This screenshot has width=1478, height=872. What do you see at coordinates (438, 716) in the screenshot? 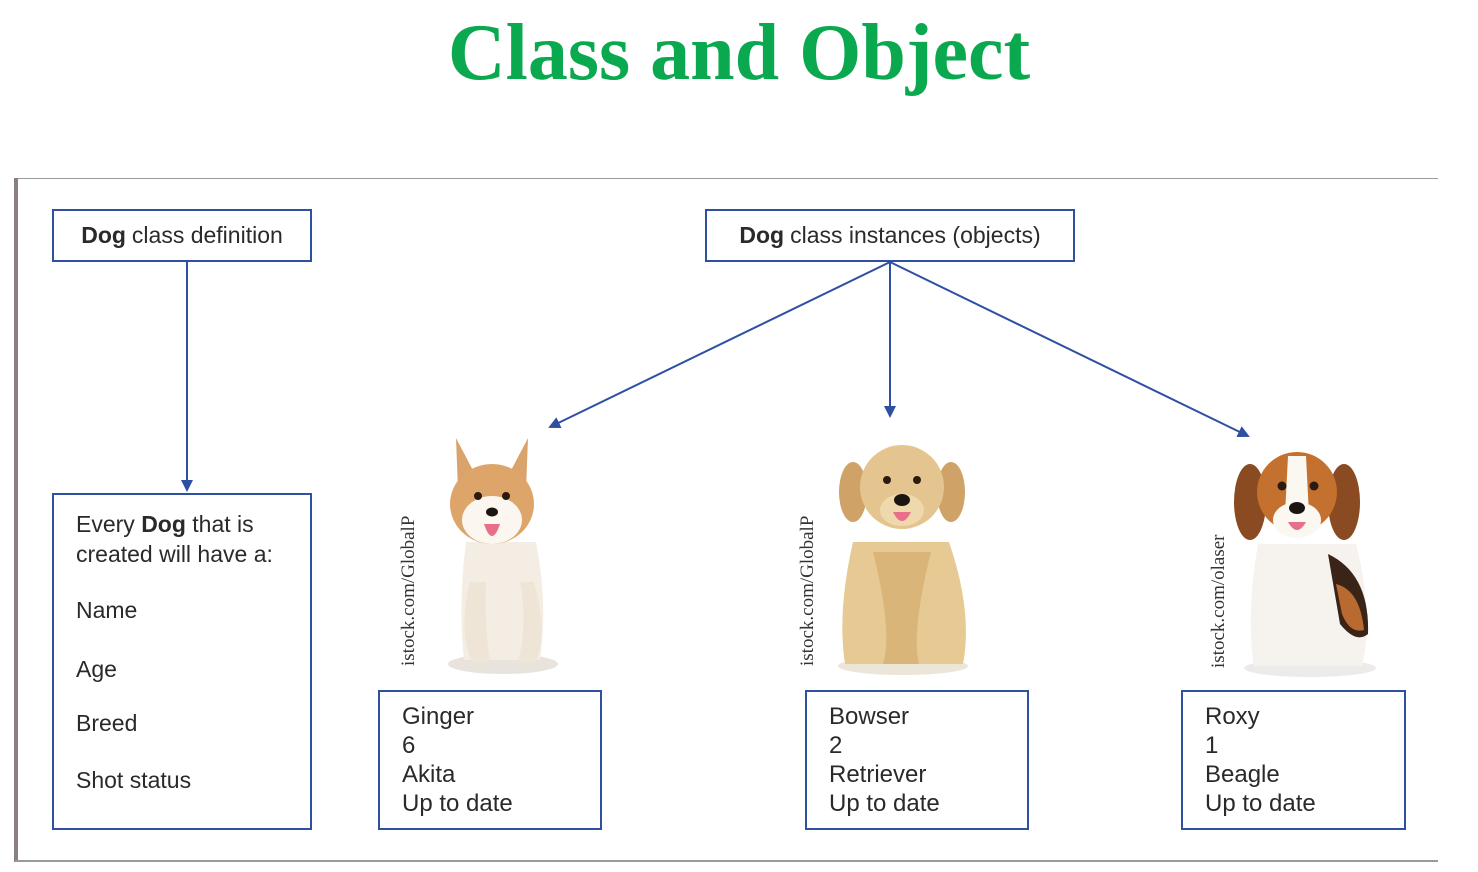
I see `dog-name: Ginger` at bounding box center [438, 716].